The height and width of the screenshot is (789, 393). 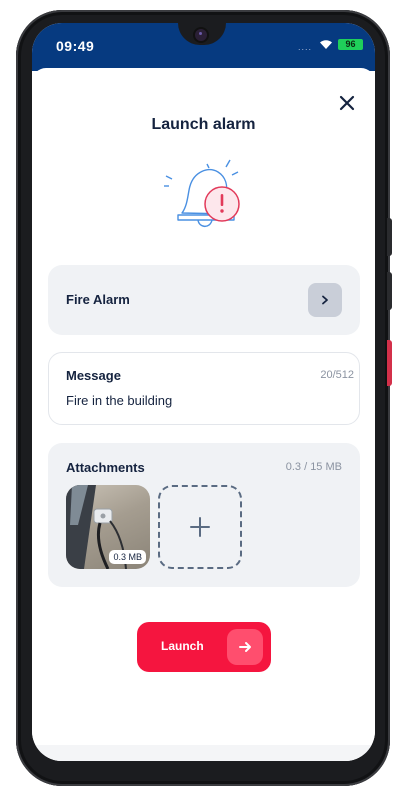 What do you see at coordinates (204, 300) in the screenshot?
I see `alarm-type-selector: Fire Alarm` at bounding box center [204, 300].